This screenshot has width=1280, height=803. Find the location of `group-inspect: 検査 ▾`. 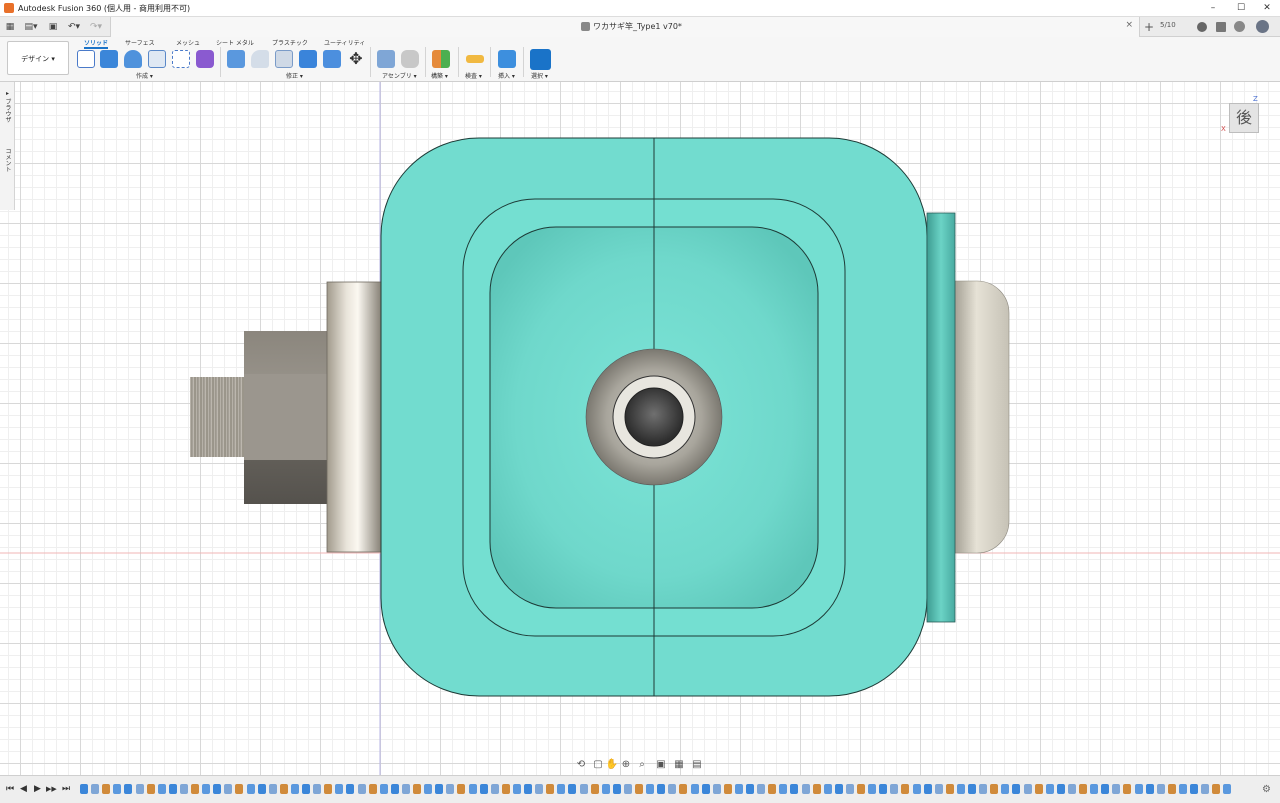

group-inspect: 検査 ▾ is located at coordinates (473, 75).